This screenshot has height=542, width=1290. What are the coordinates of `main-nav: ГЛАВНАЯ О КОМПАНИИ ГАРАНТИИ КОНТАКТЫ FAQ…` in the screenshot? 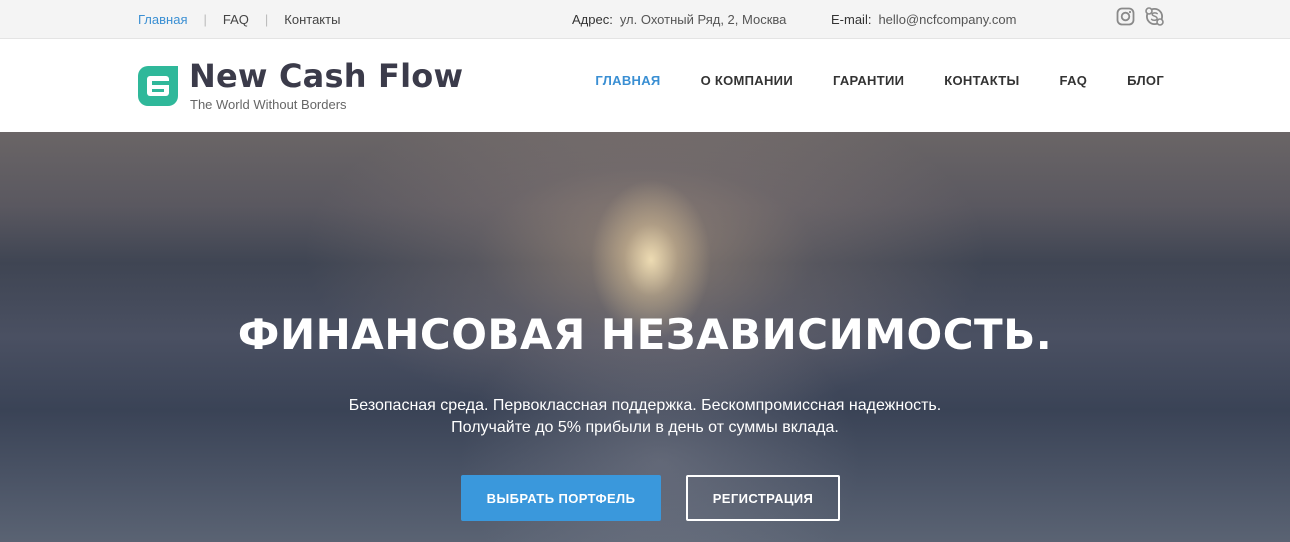 It's located at (879, 80).